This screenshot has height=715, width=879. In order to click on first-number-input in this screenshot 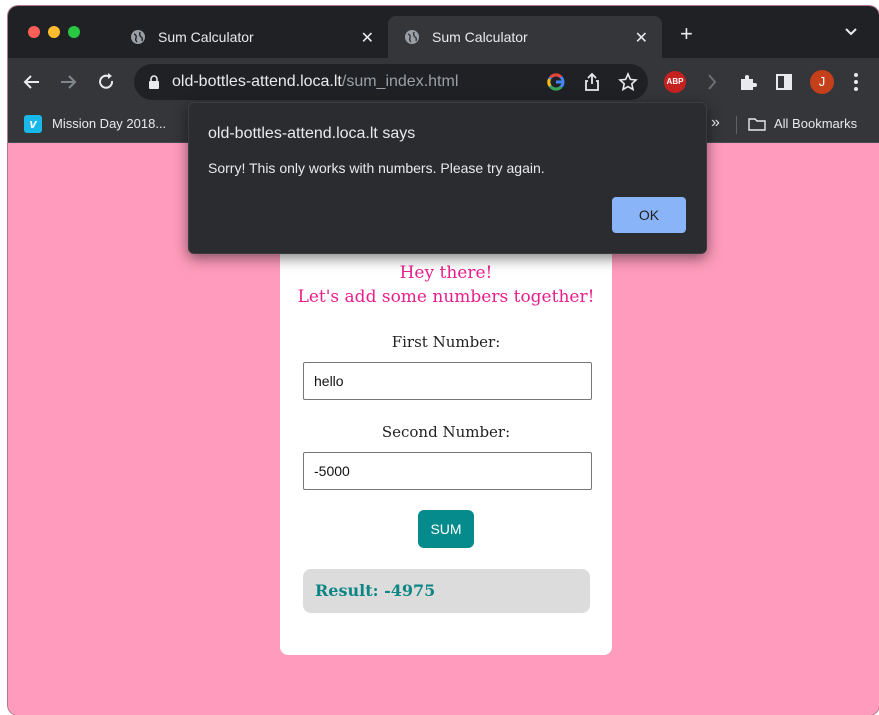, I will do `click(447, 381)`.